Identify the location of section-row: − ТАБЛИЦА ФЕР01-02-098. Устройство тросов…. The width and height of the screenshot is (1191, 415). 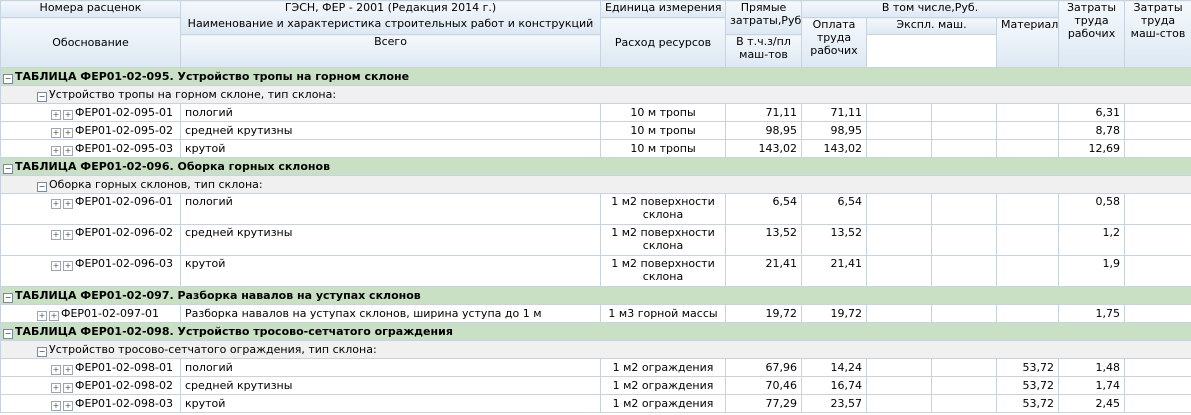
(595, 331).